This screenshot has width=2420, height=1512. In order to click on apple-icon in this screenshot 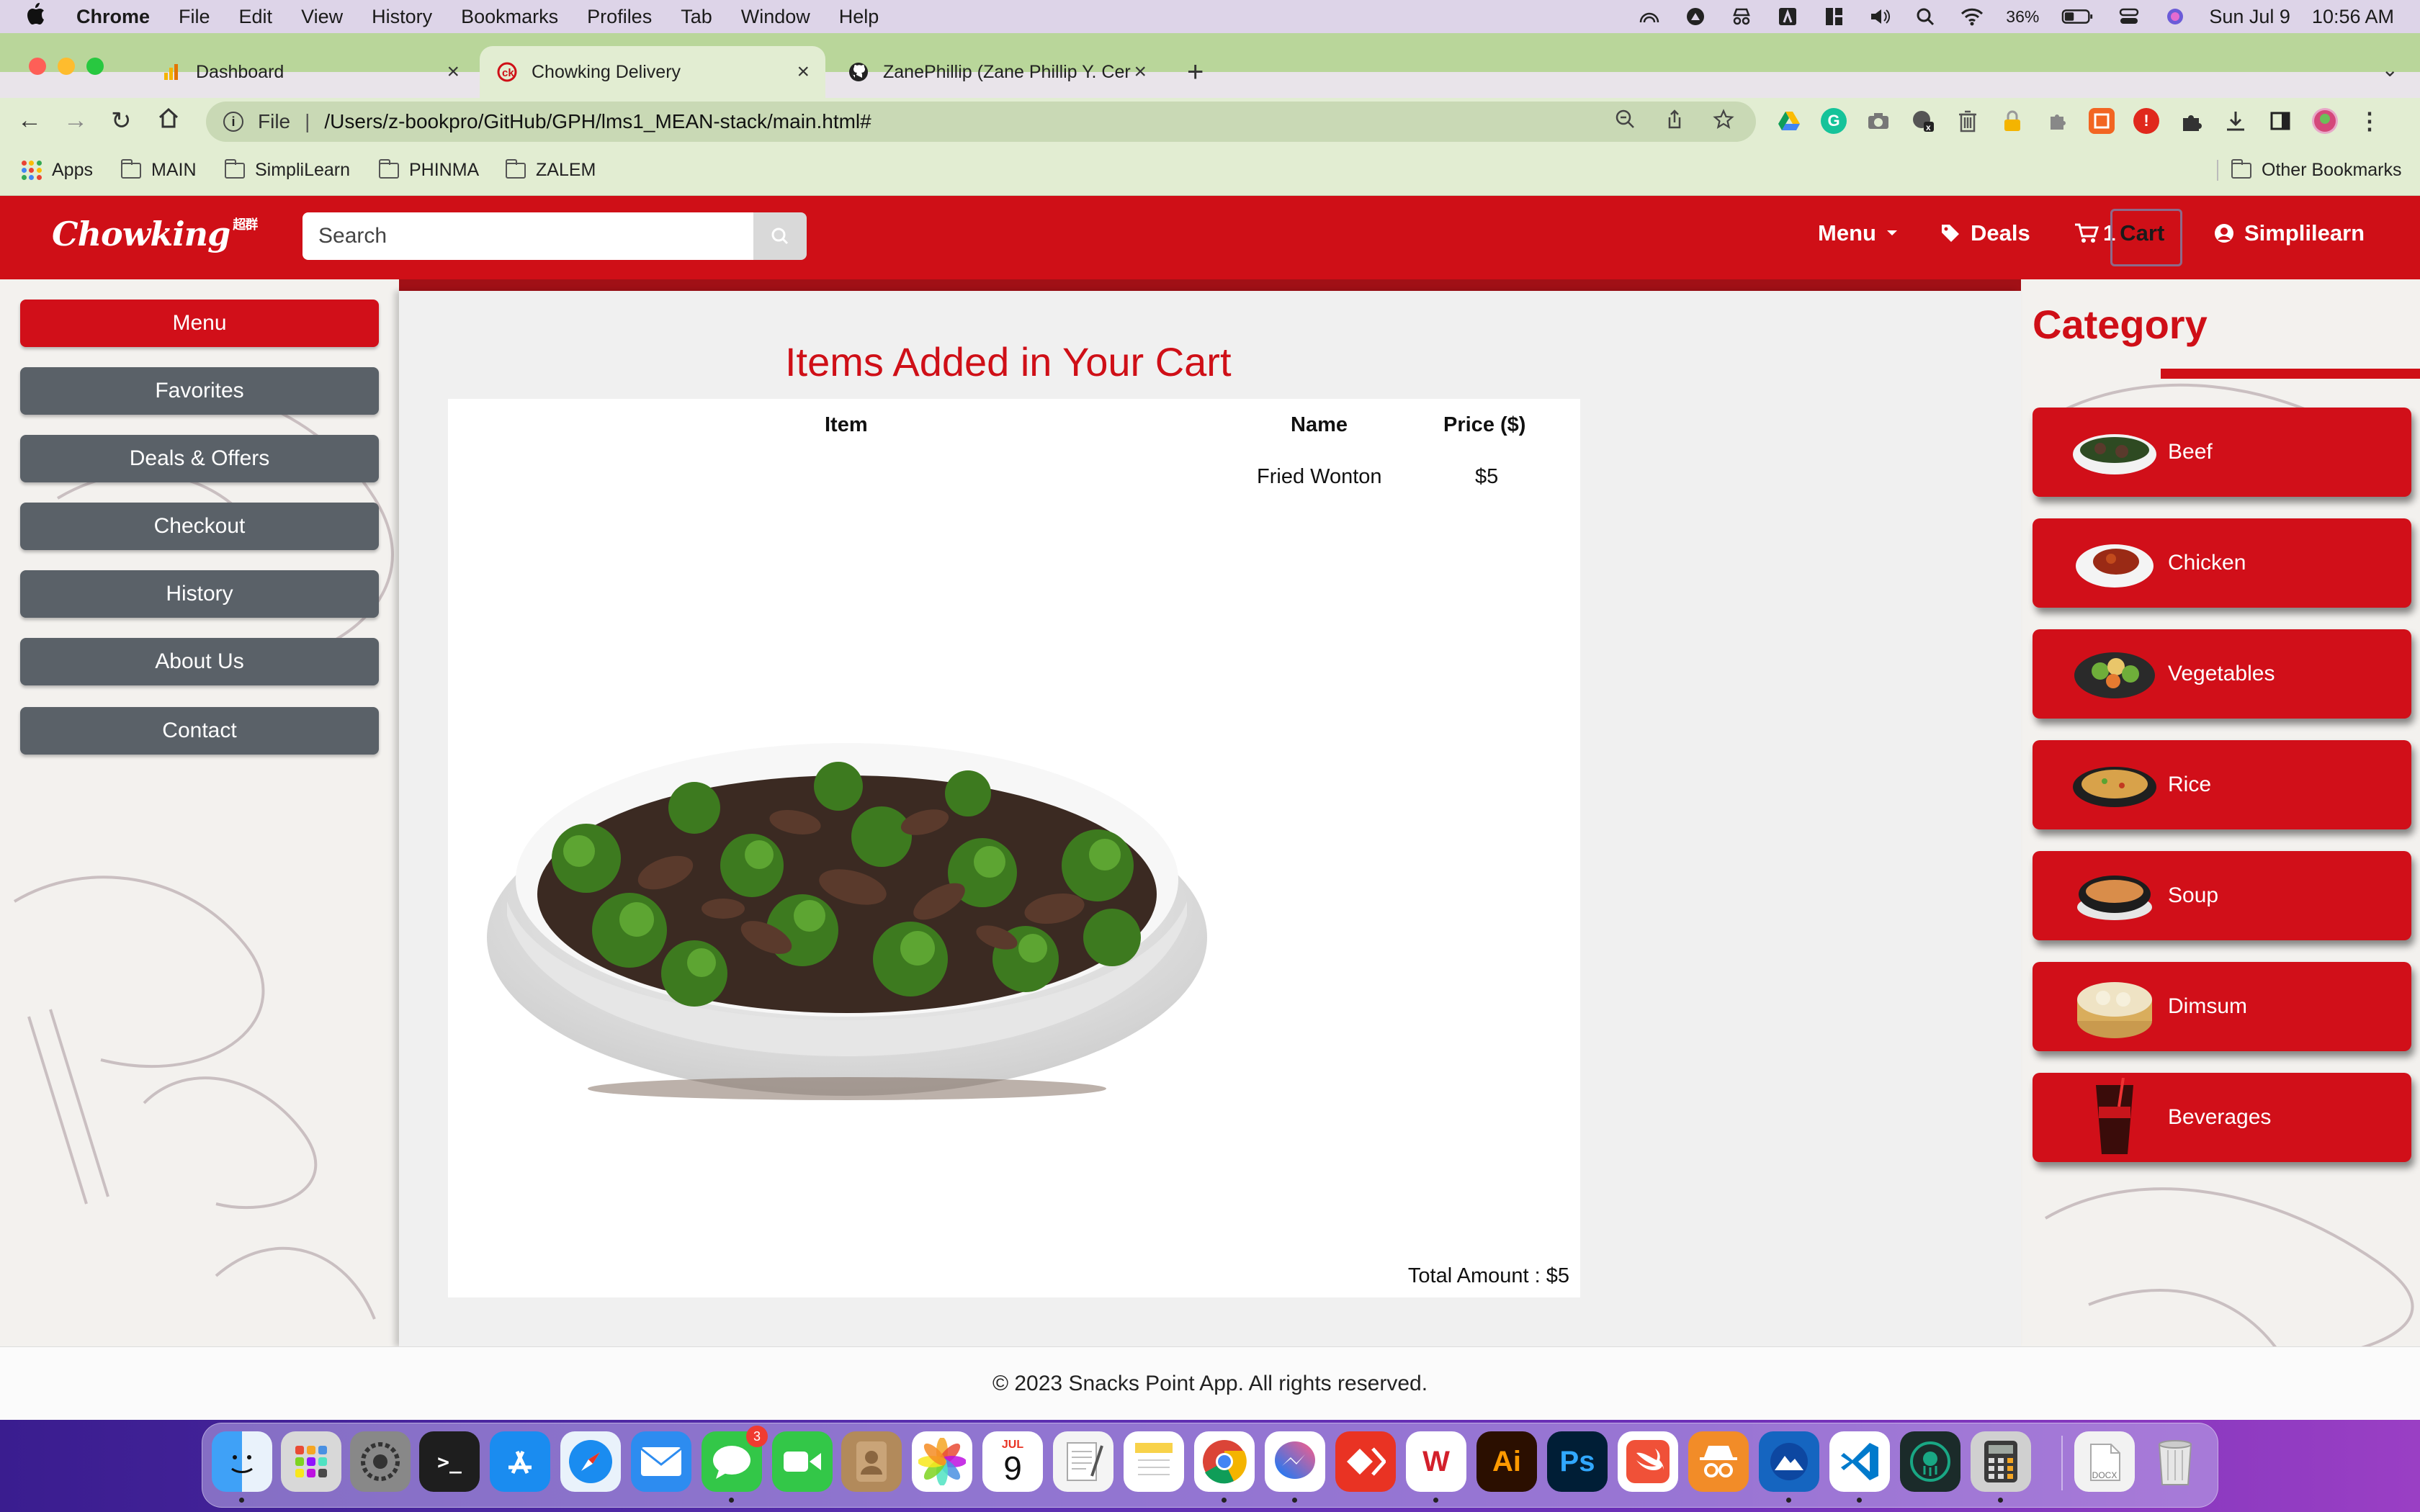, I will do `click(42, 16)`.